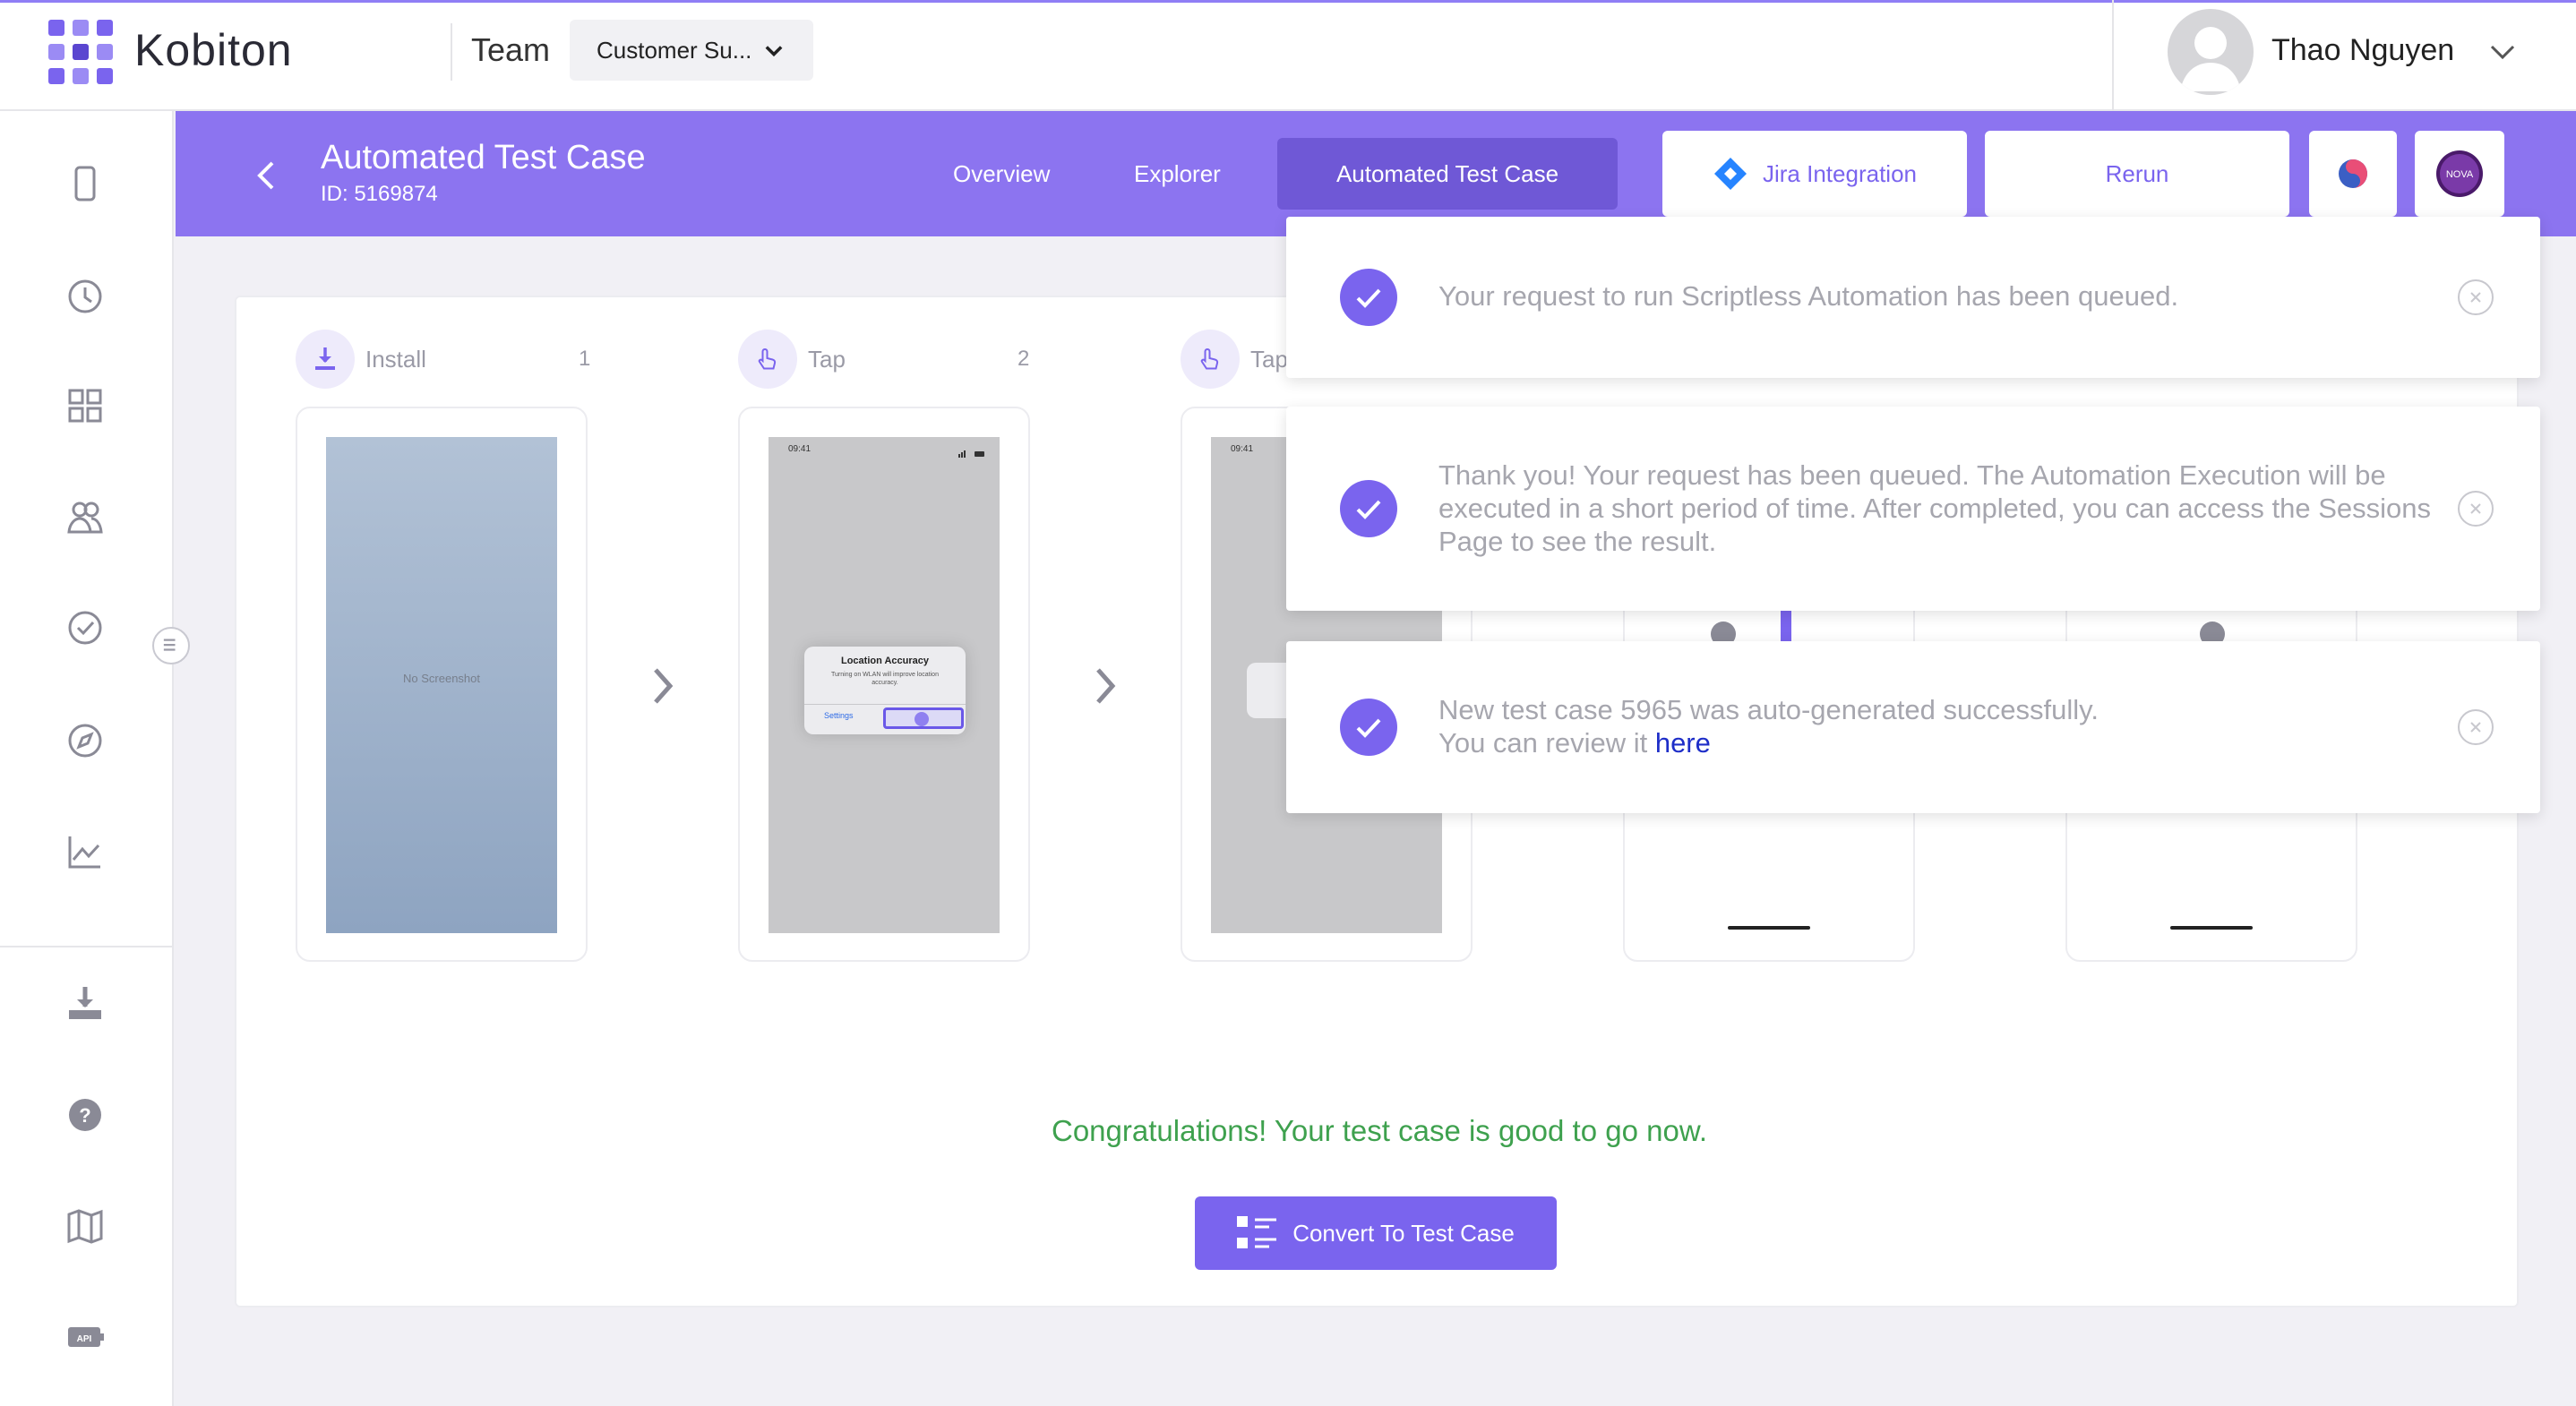 This screenshot has width=2576, height=1406. Describe the element at coordinates (2362, 50) in the screenshot. I see `user-name: Thao Nguyen` at that location.